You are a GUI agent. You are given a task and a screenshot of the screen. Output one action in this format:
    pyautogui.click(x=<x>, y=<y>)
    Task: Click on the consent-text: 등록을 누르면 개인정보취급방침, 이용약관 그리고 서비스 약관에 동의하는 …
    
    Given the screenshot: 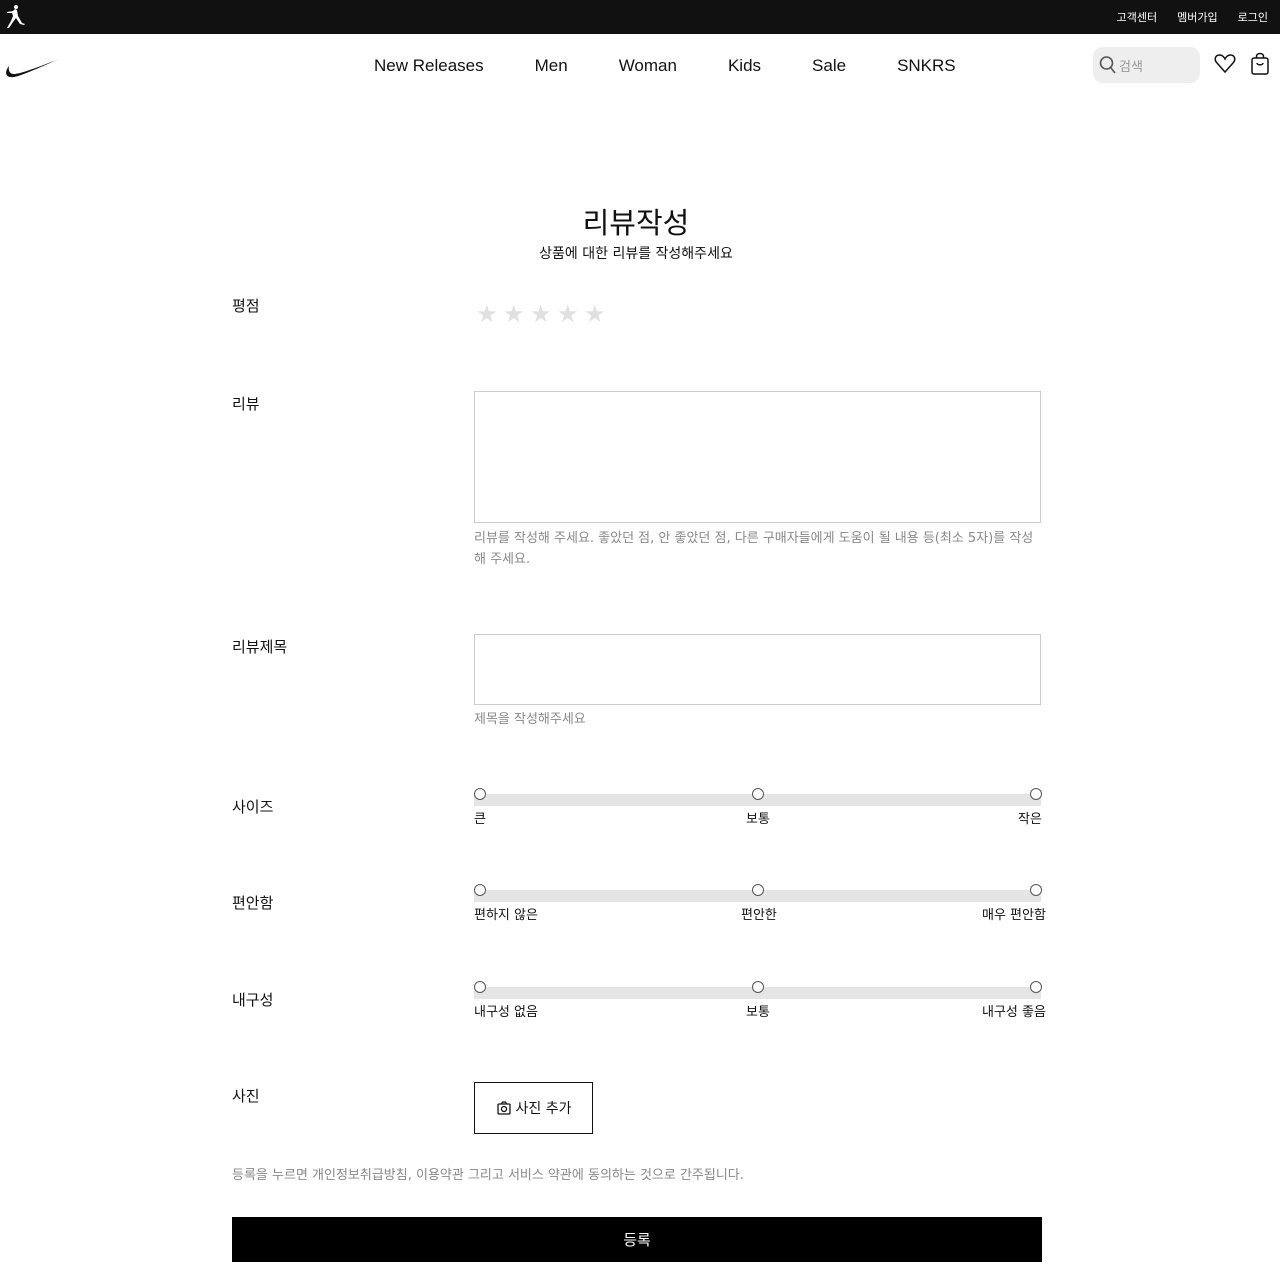 What is the action you would take?
    pyautogui.click(x=488, y=1175)
    